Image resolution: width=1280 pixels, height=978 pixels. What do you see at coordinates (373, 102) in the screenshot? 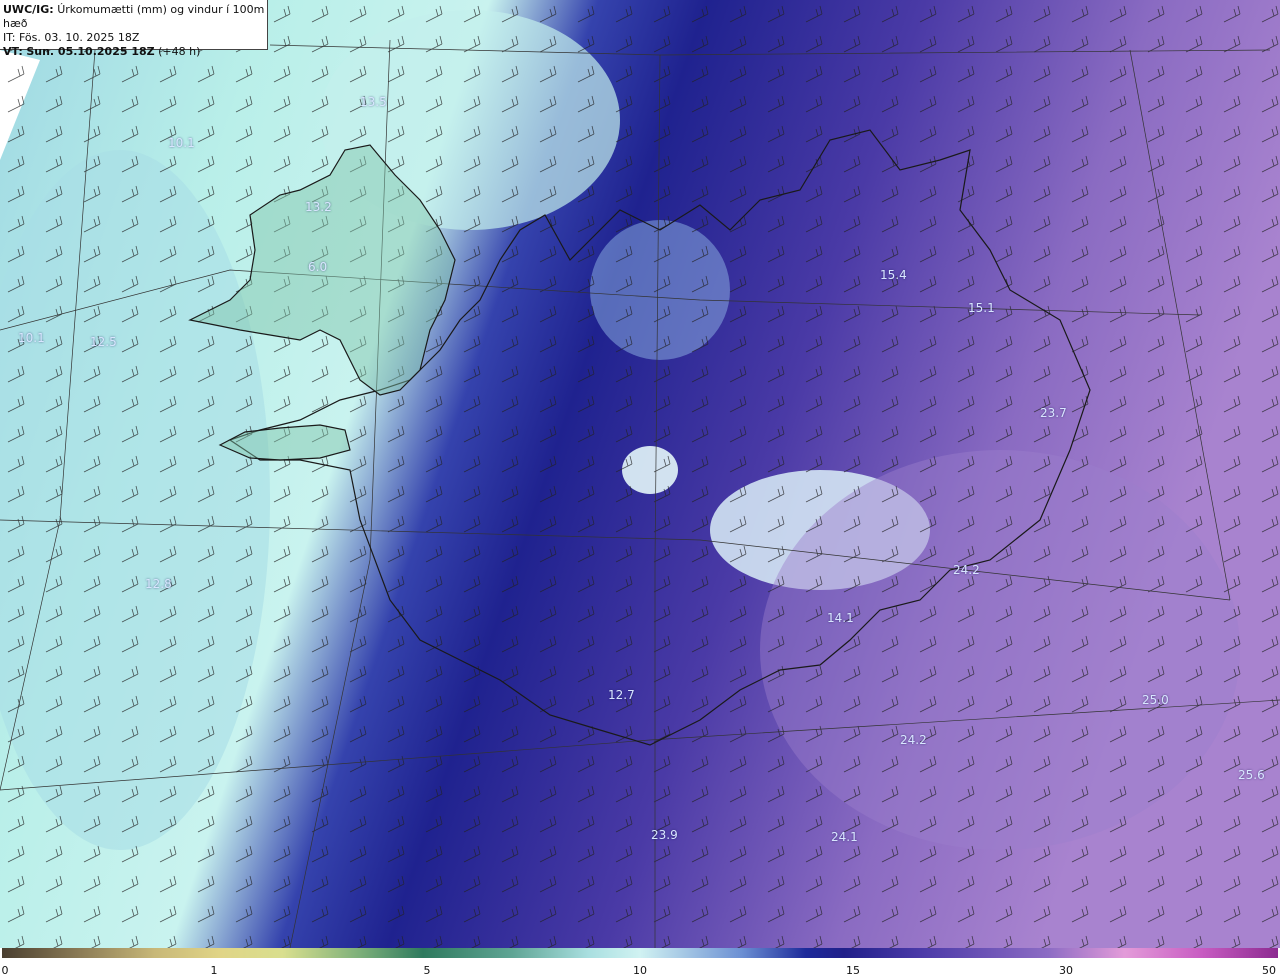
I see `value-label: 13.5` at bounding box center [373, 102].